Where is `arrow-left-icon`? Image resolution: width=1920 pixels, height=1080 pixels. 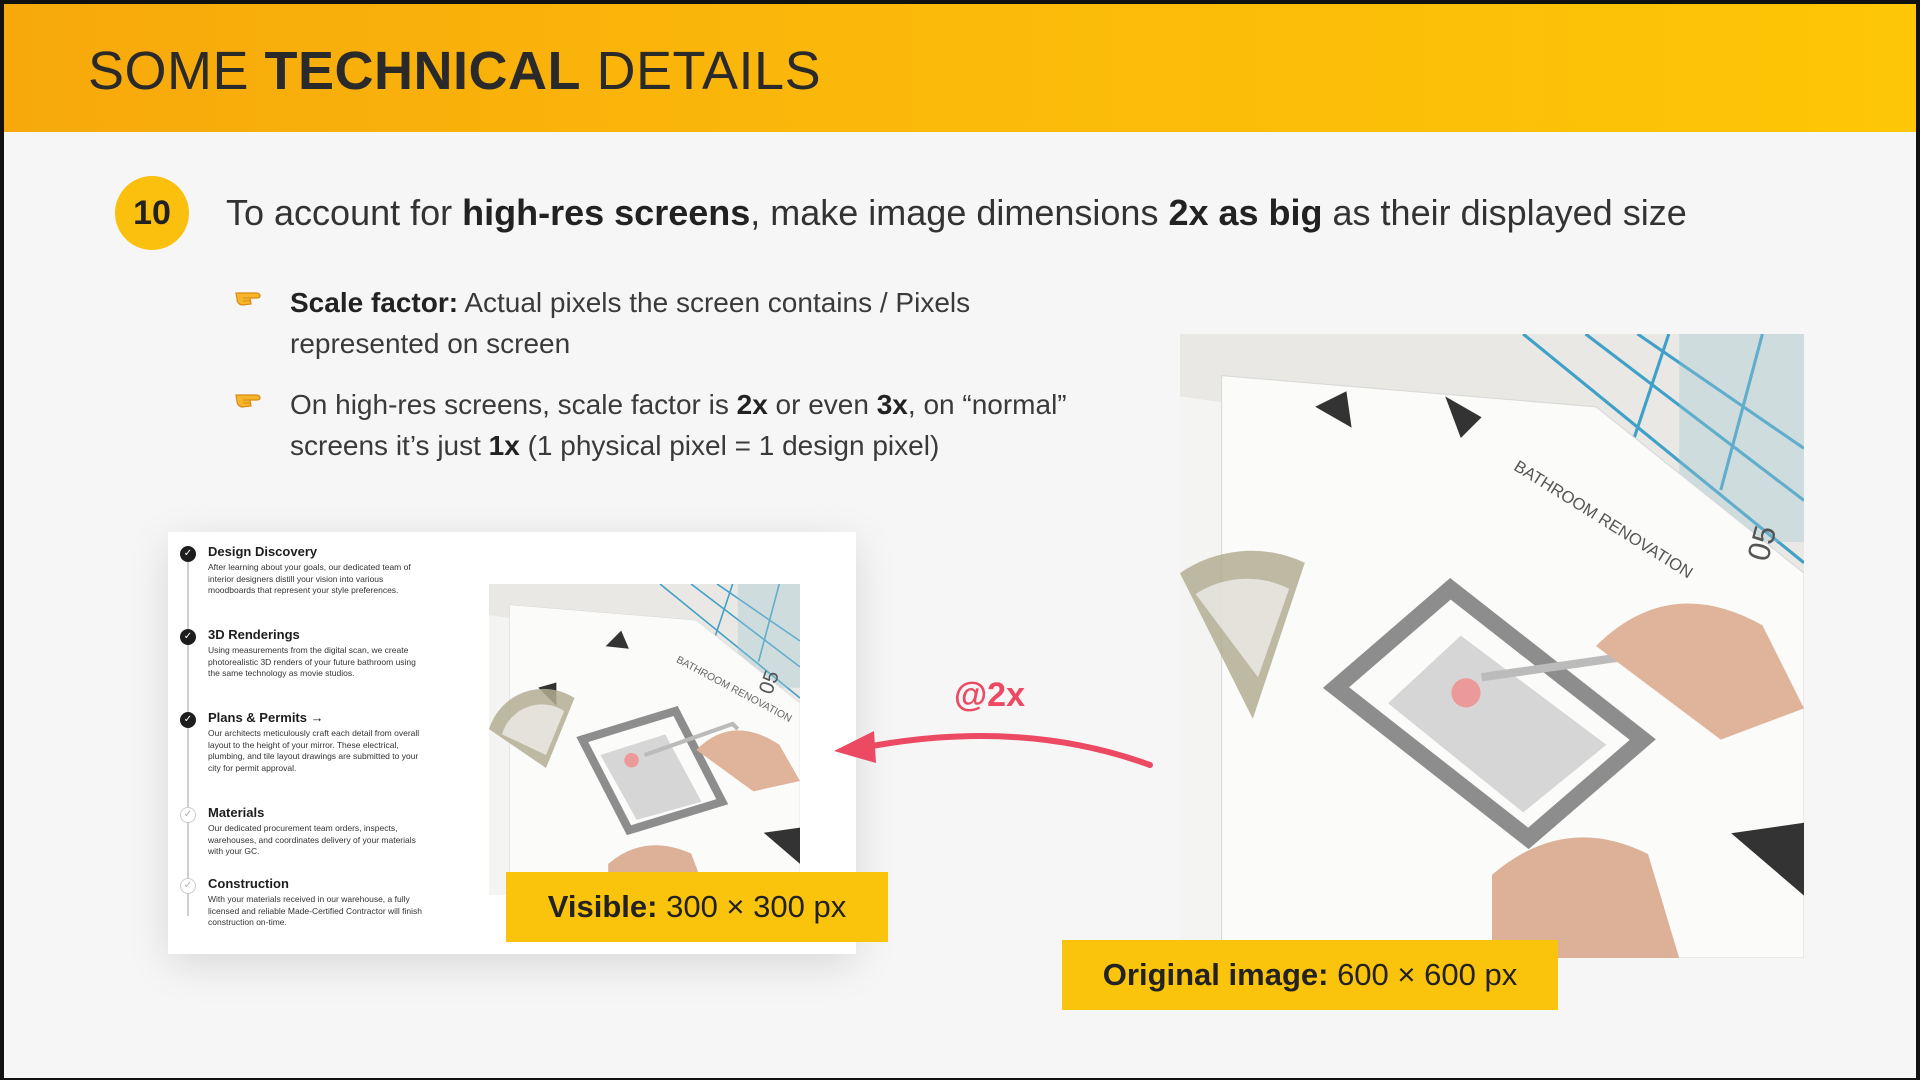
arrow-left-icon is located at coordinates (993, 749).